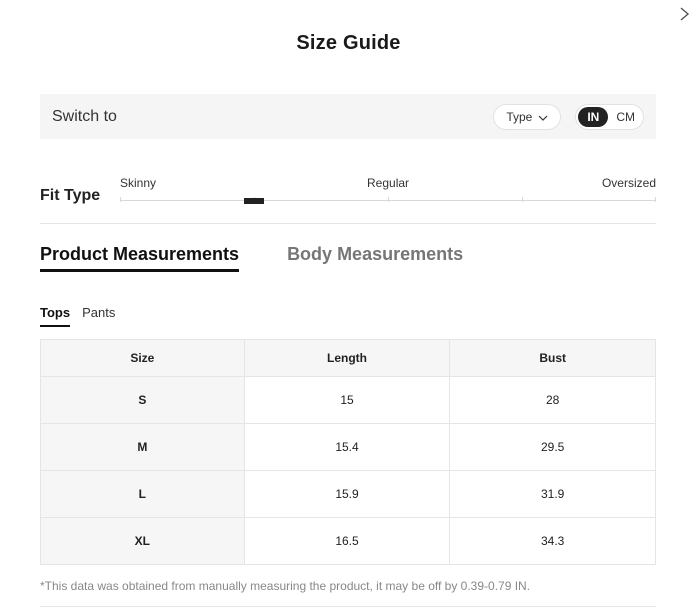 This screenshot has width=697, height=608. What do you see at coordinates (543, 117) in the screenshot?
I see `chevron-down-icon` at bounding box center [543, 117].